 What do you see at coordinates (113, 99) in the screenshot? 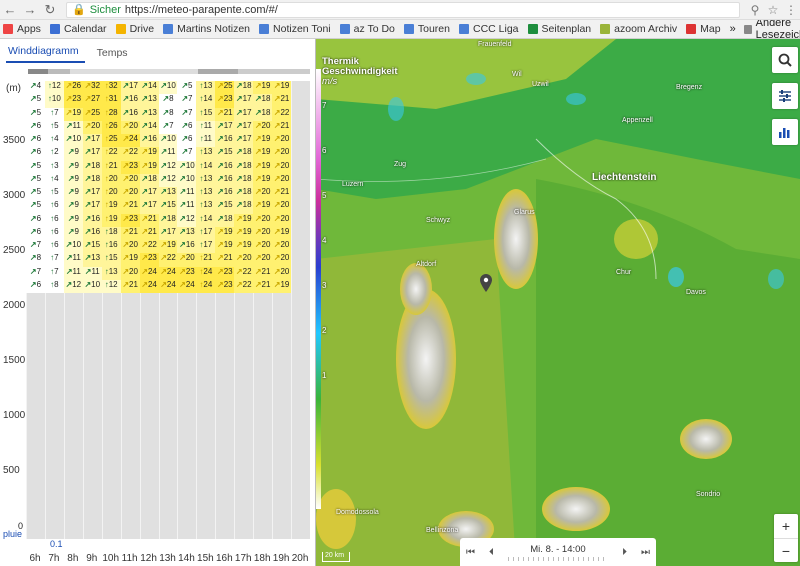
I see `wind-speed-value: 31` at bounding box center [113, 99].